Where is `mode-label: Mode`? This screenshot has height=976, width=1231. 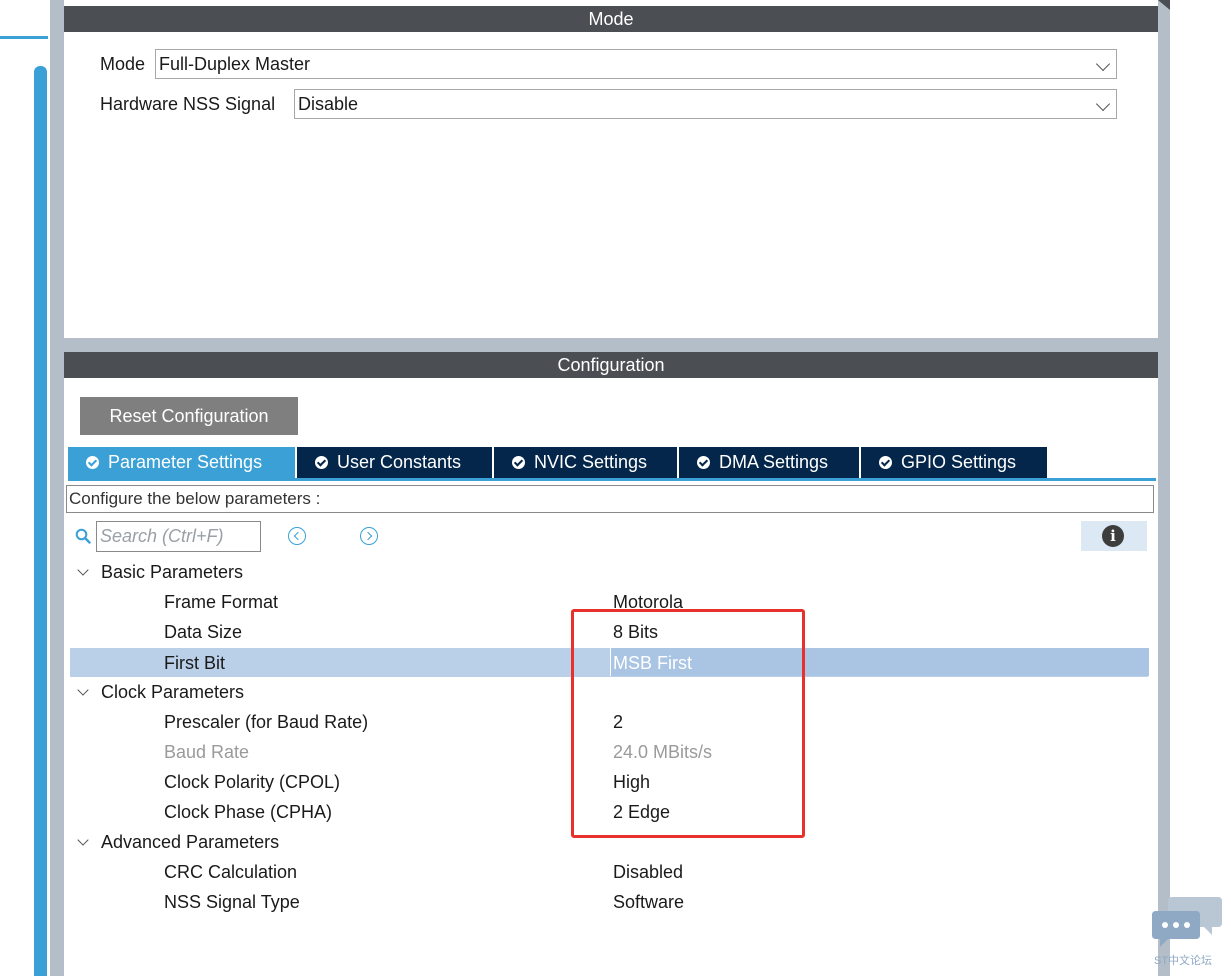
mode-label: Mode is located at coordinates (123, 64).